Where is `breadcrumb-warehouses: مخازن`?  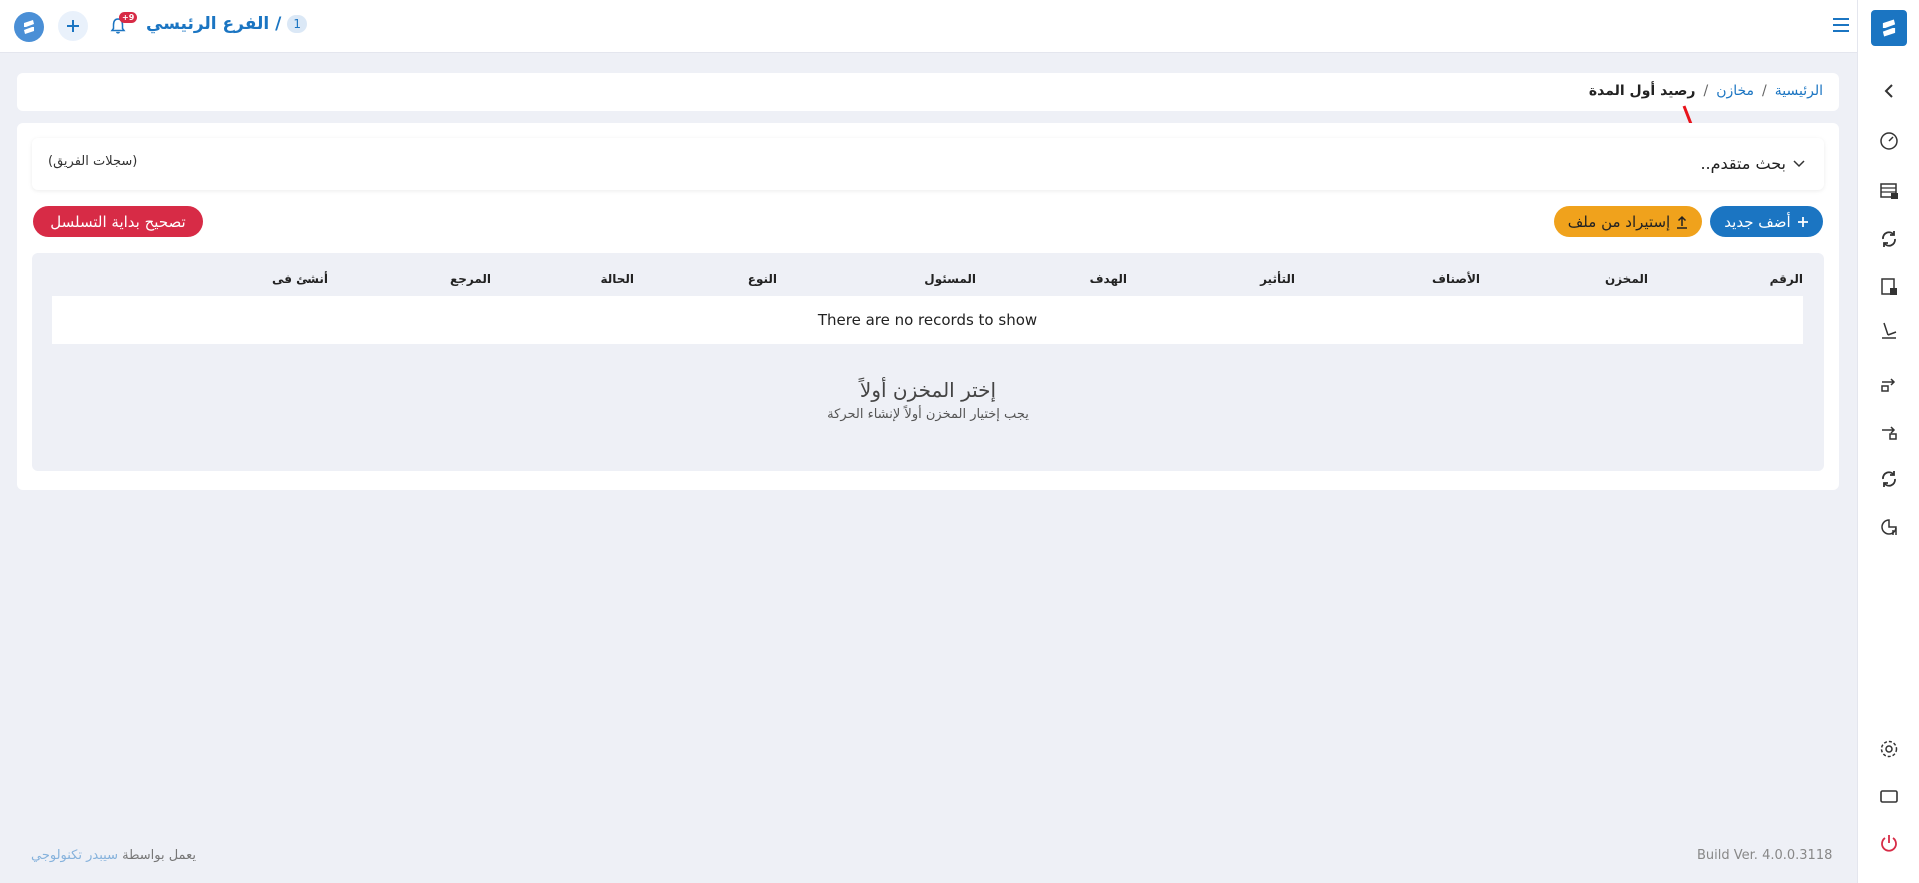
breadcrumb-warehouses: مخازن is located at coordinates (1735, 91).